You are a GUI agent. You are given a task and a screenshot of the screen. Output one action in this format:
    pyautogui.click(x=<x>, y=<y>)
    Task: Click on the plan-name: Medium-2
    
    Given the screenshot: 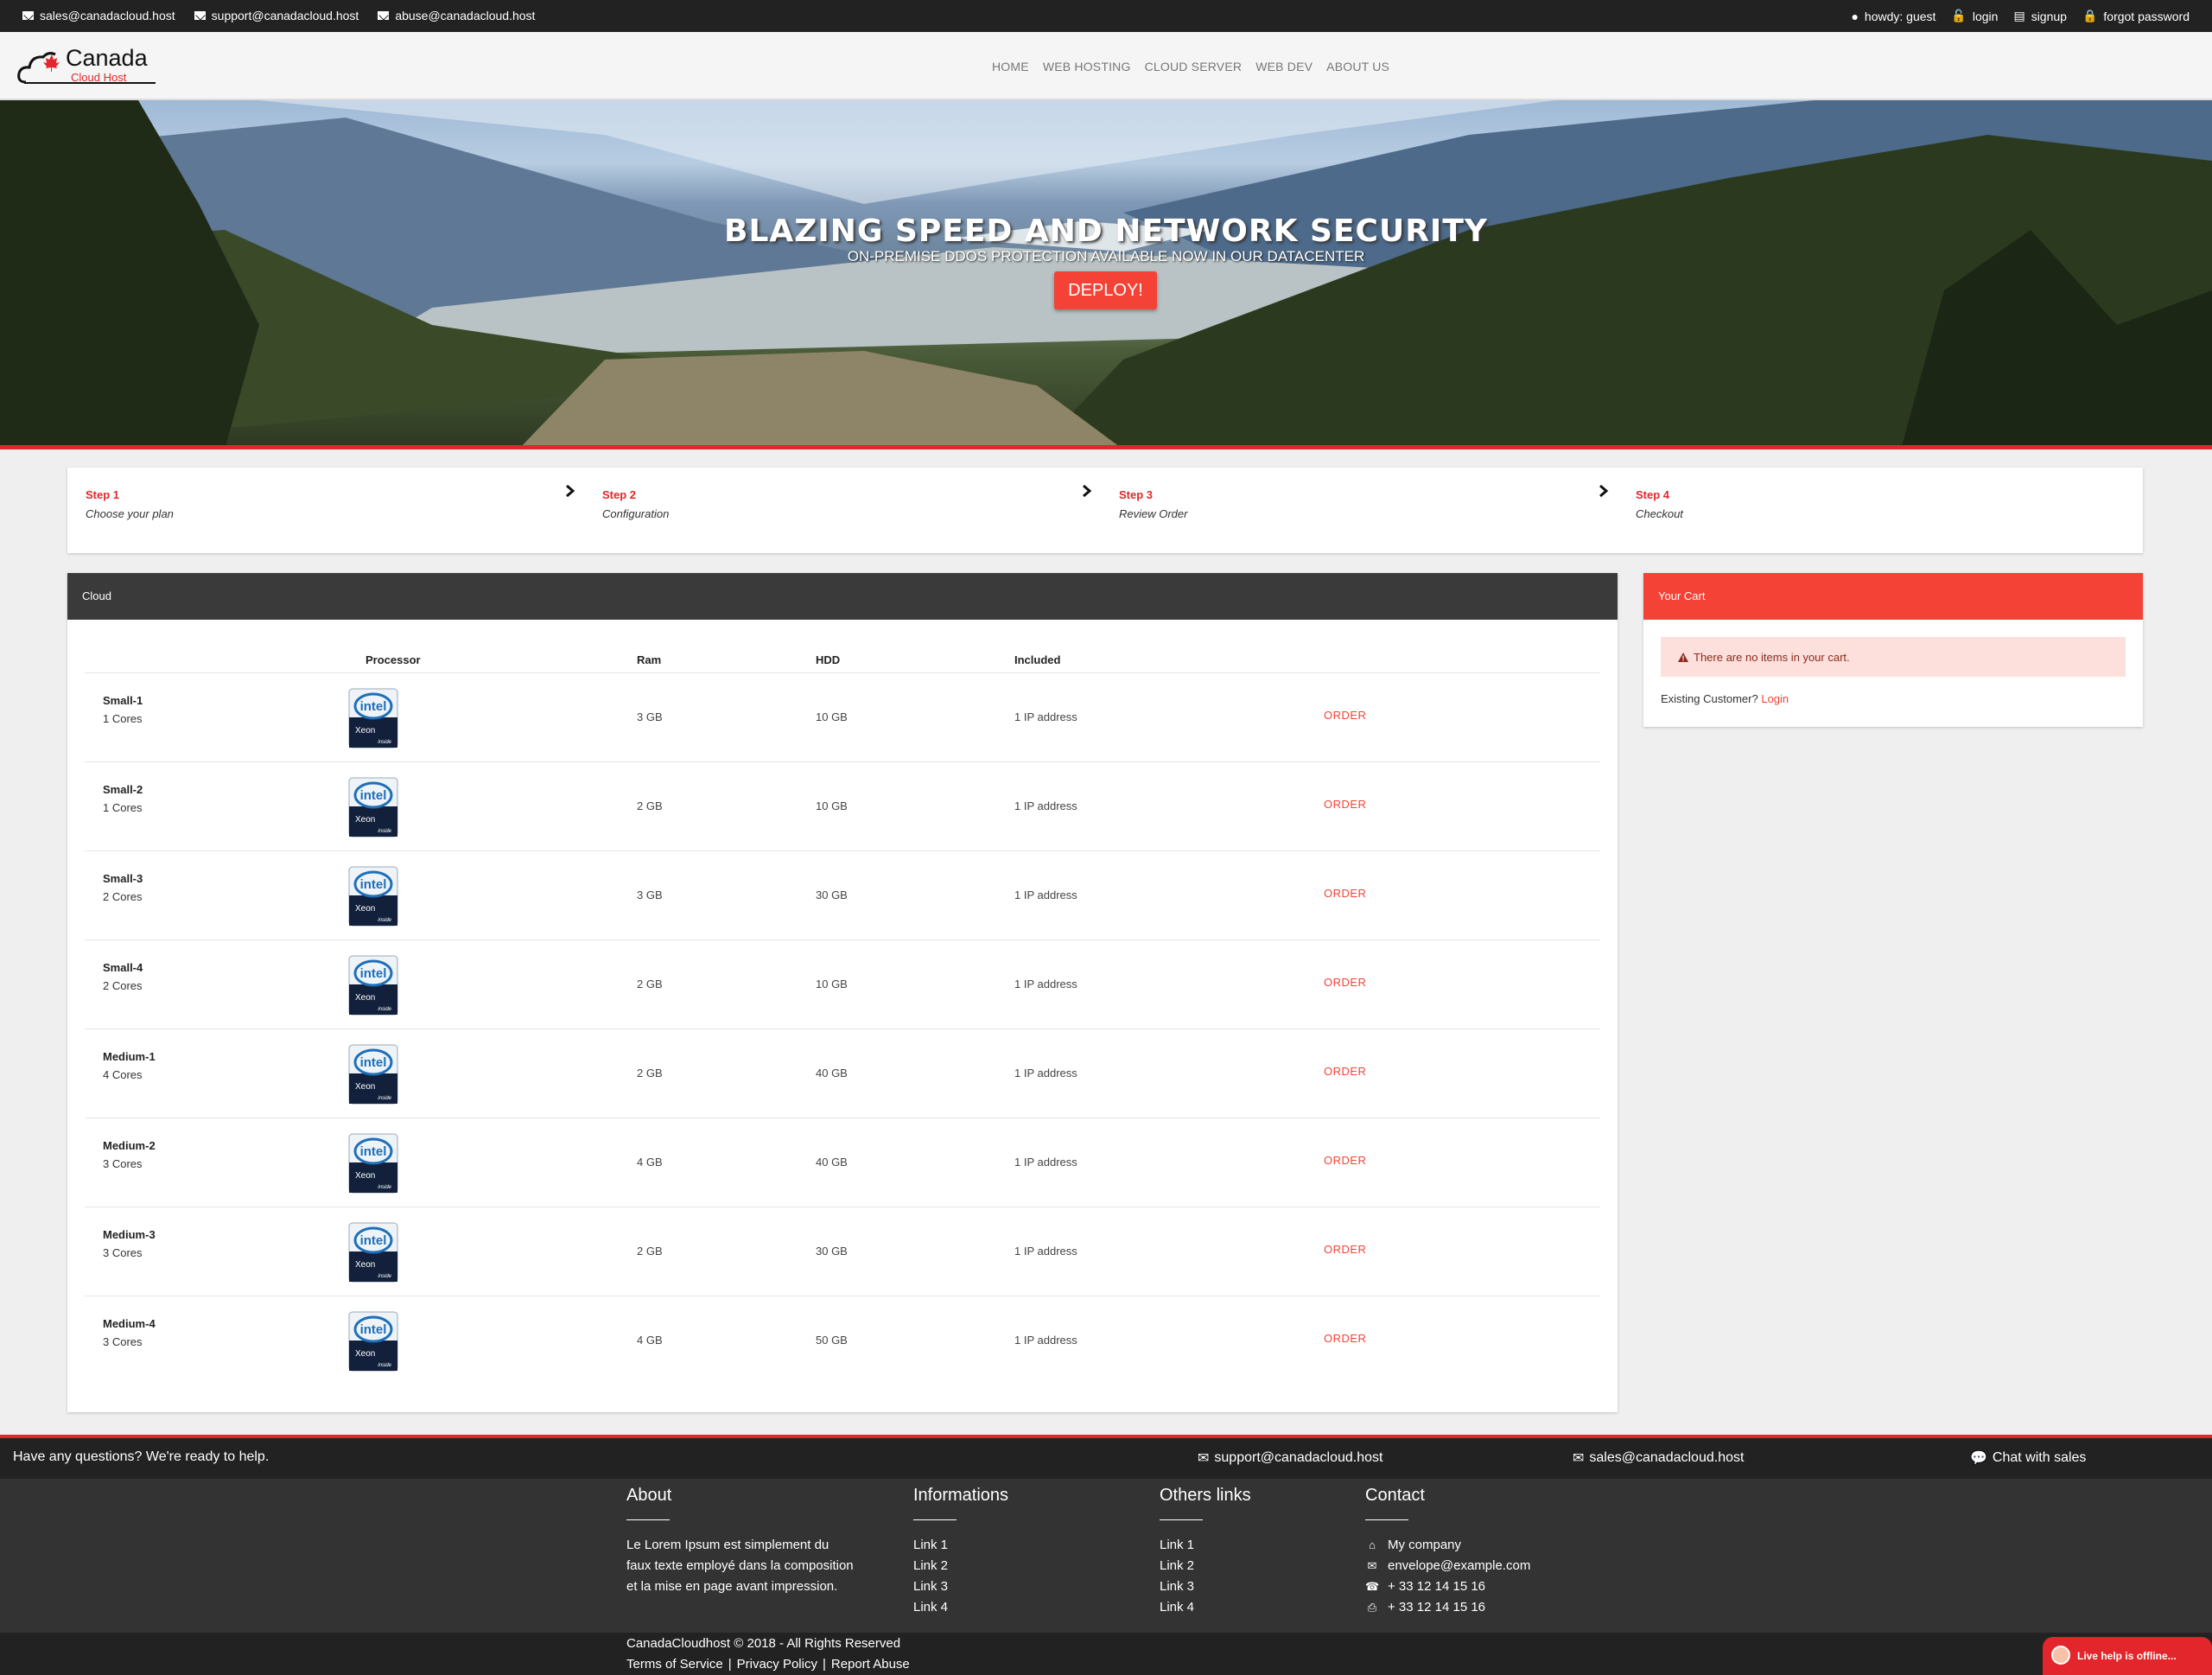 What is the action you would take?
    pyautogui.click(x=129, y=1145)
    